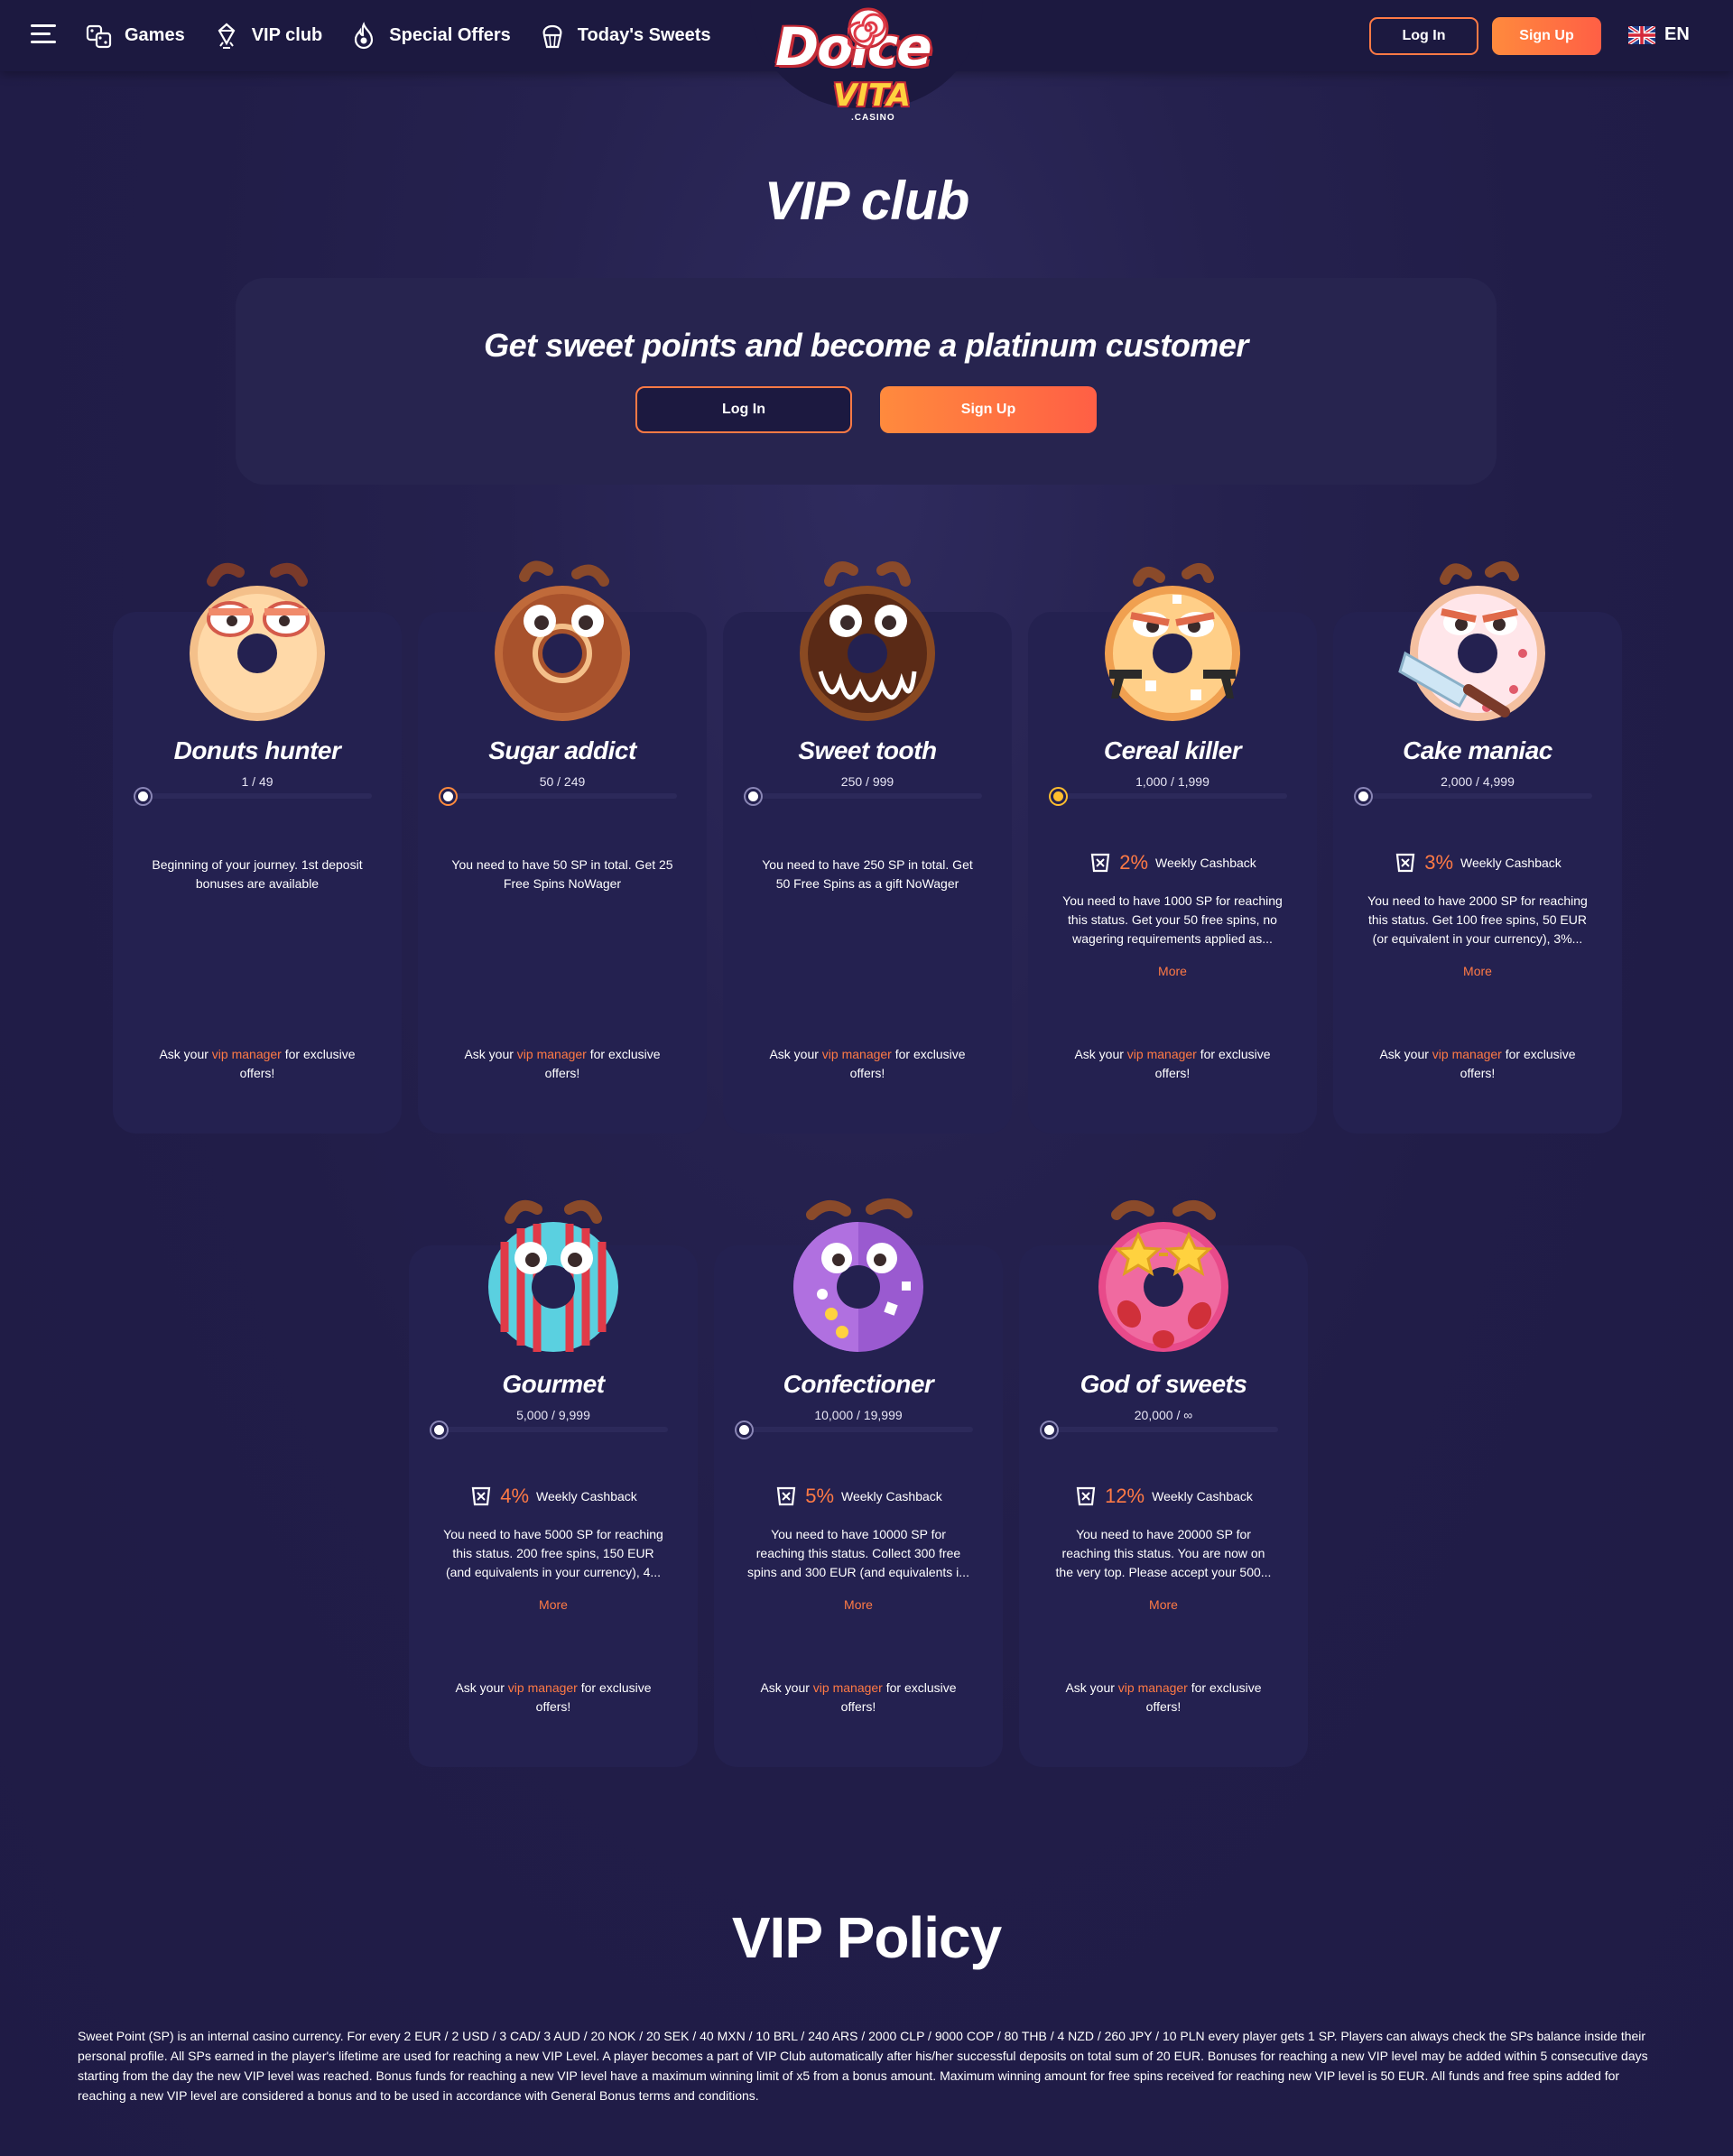 The width and height of the screenshot is (1733, 2156). I want to click on level-title: God of sweets, so click(1163, 1384).